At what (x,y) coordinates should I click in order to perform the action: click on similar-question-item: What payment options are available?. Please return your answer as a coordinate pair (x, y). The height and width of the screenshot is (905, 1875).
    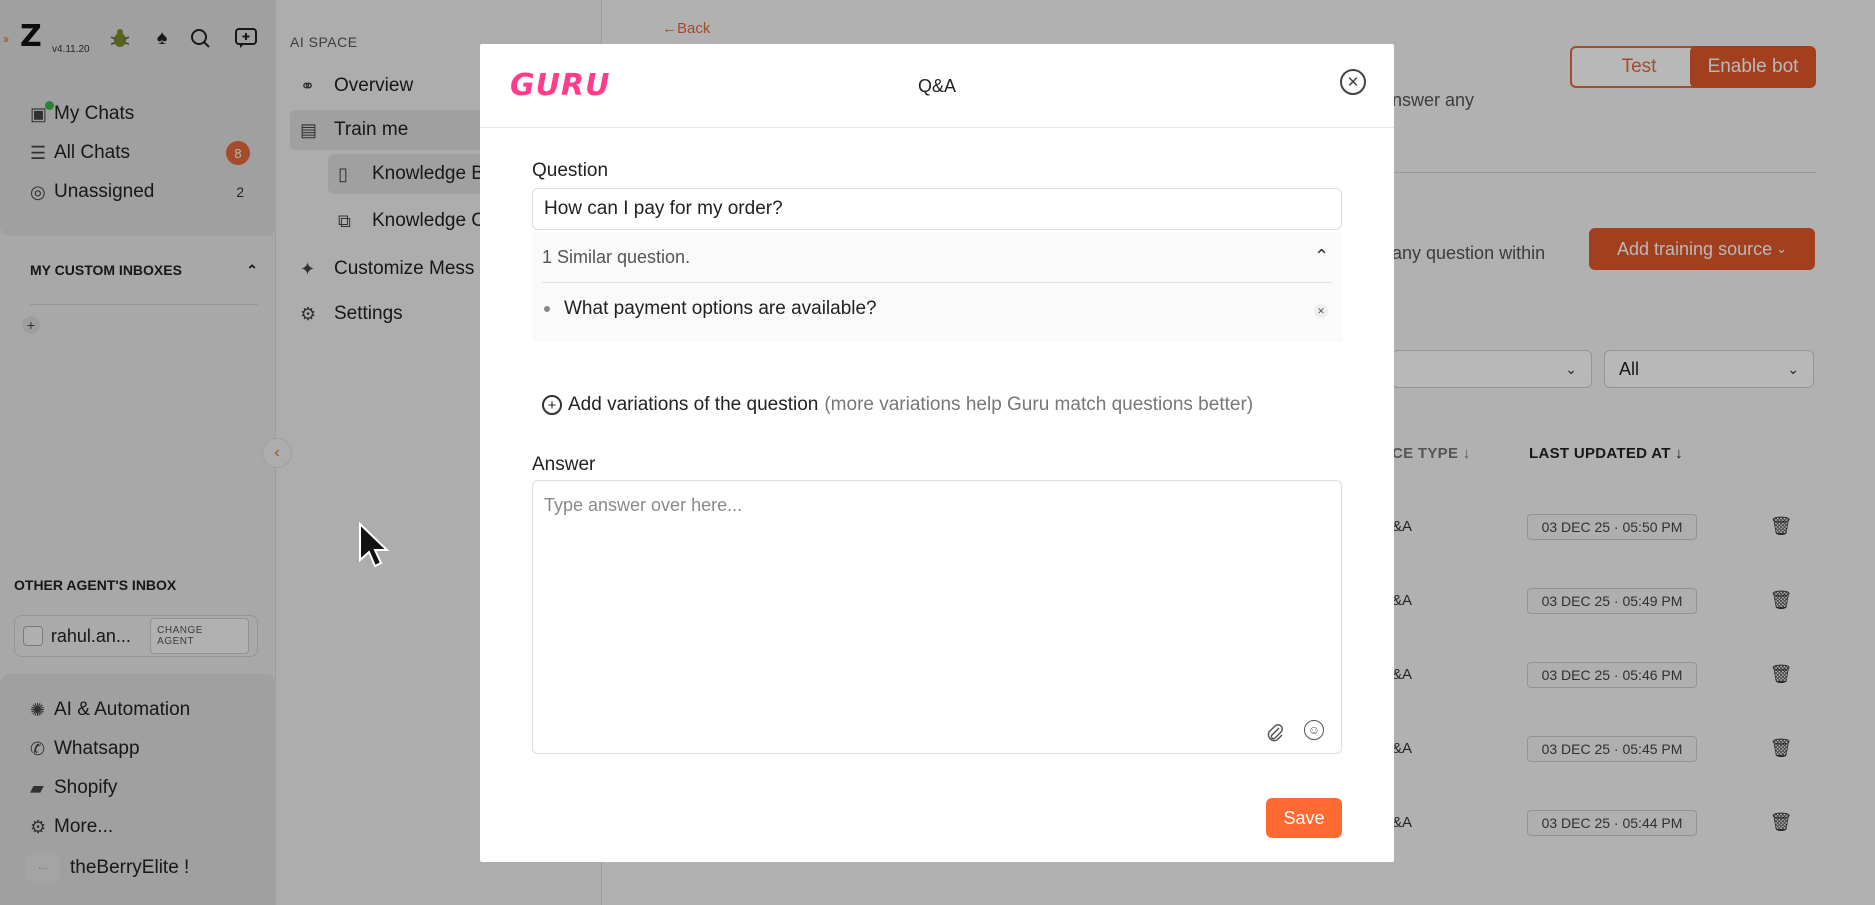
    Looking at the image, I should click on (710, 309).